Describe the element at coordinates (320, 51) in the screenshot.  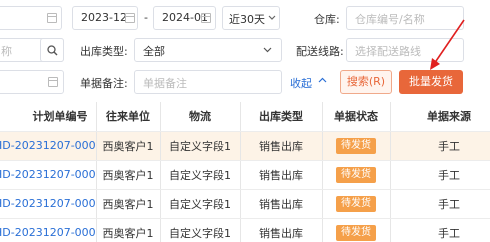
I see `route-label: 配送线路:` at that location.